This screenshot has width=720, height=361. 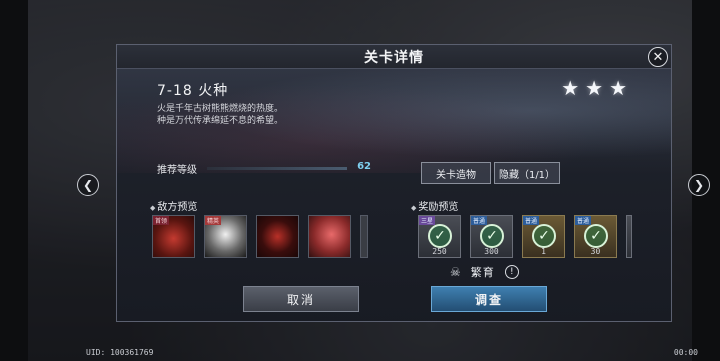 I want to click on recommended-level-row: 推荐等级 62, so click(x=264, y=168).